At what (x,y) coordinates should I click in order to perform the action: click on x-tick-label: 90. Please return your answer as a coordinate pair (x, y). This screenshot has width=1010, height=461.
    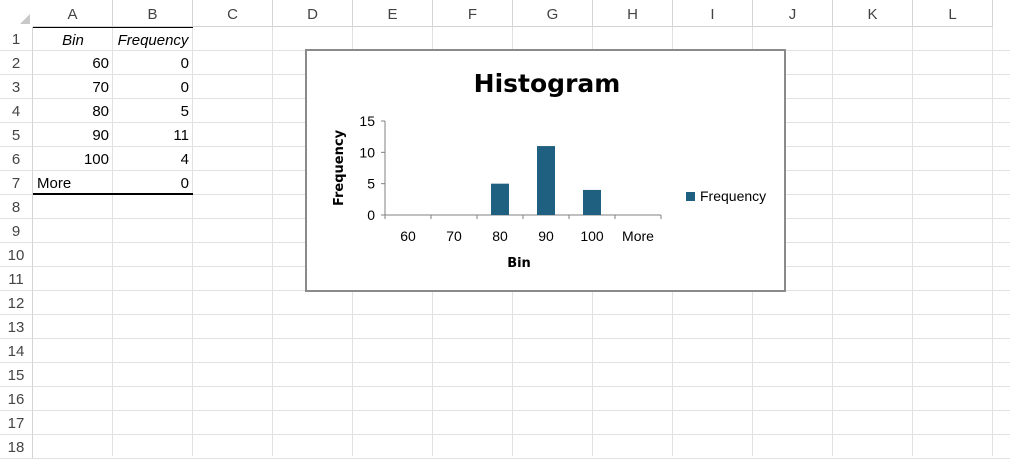
    Looking at the image, I should click on (546, 236).